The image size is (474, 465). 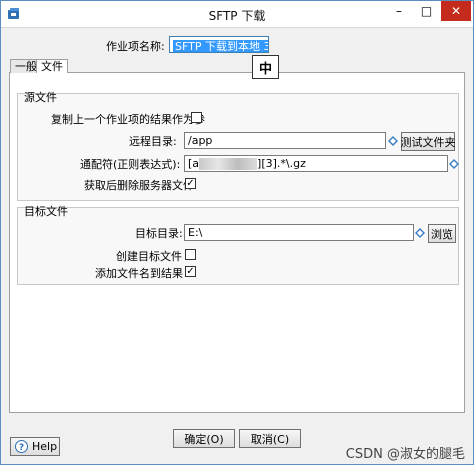 I want to click on copy-prev-results-checkbox, so click(x=196, y=117).